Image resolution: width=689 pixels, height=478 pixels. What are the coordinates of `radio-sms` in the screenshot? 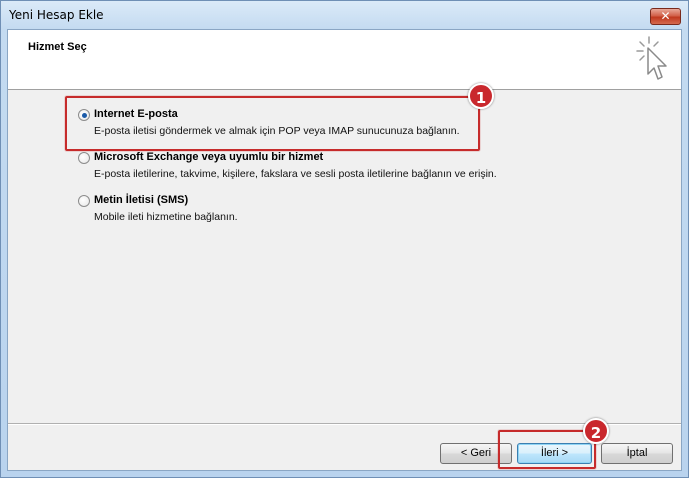 It's located at (84, 201).